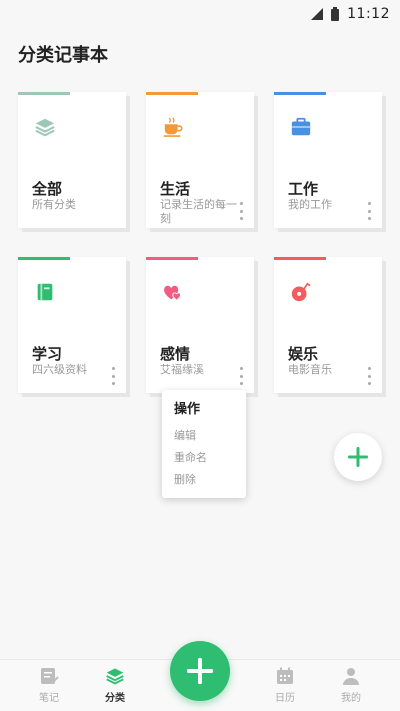  What do you see at coordinates (182, 369) in the screenshot?
I see `card-subtitle: 艾福缘溪` at bounding box center [182, 369].